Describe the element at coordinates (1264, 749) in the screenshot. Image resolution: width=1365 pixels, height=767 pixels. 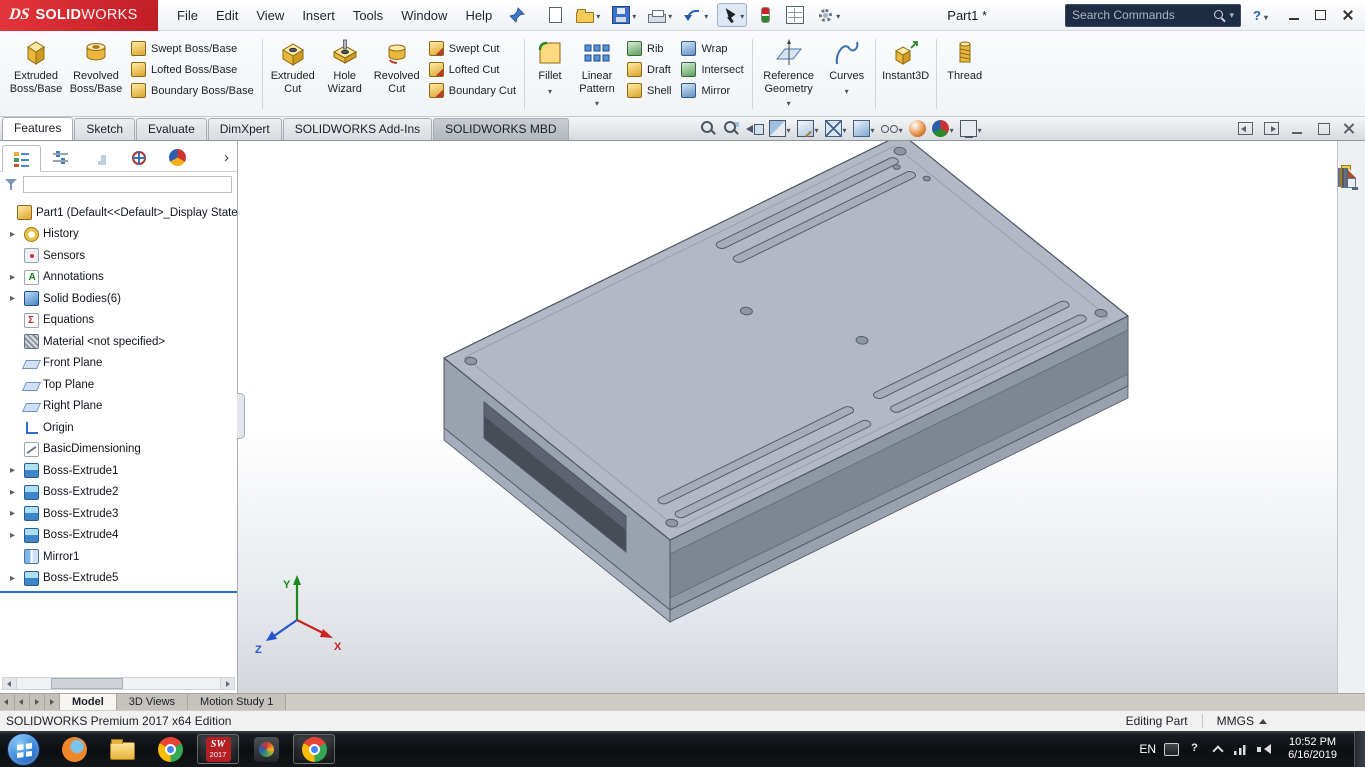
I see `volume-icon` at that location.